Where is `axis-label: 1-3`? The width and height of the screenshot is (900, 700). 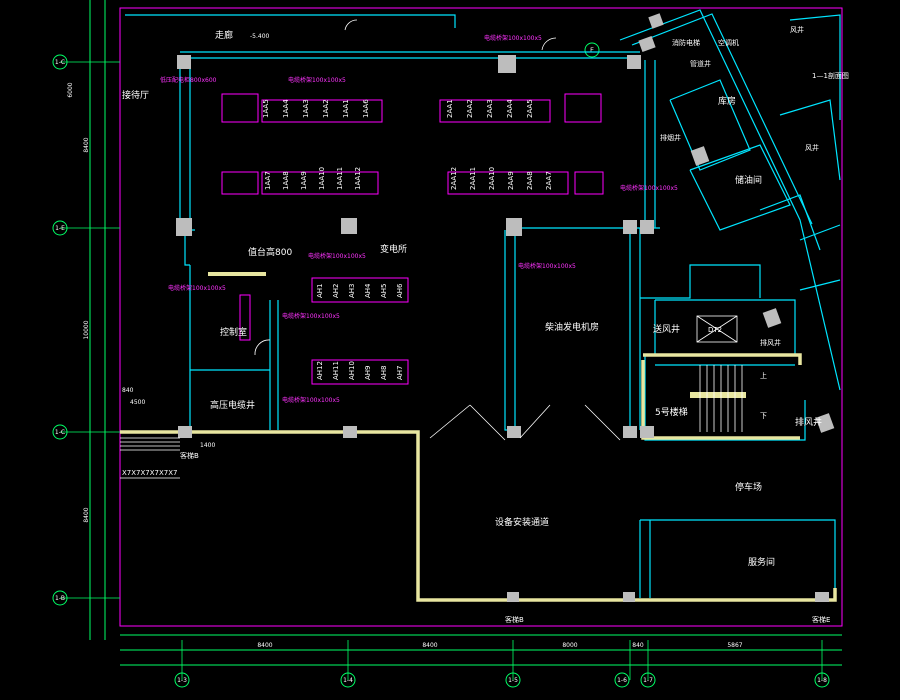 axis-label: 1-3 is located at coordinates (182, 680).